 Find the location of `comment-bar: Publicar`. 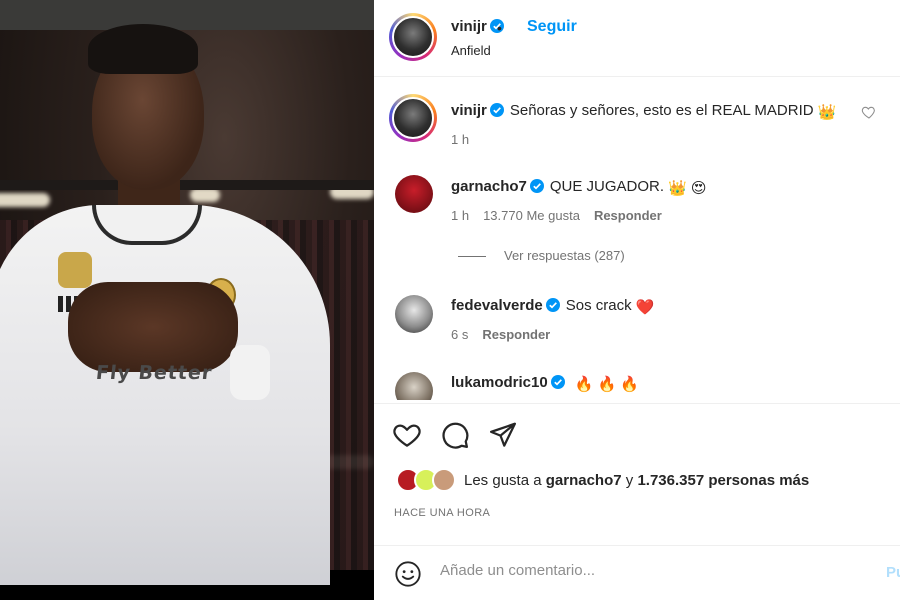

comment-bar: Publicar is located at coordinates (637, 573).